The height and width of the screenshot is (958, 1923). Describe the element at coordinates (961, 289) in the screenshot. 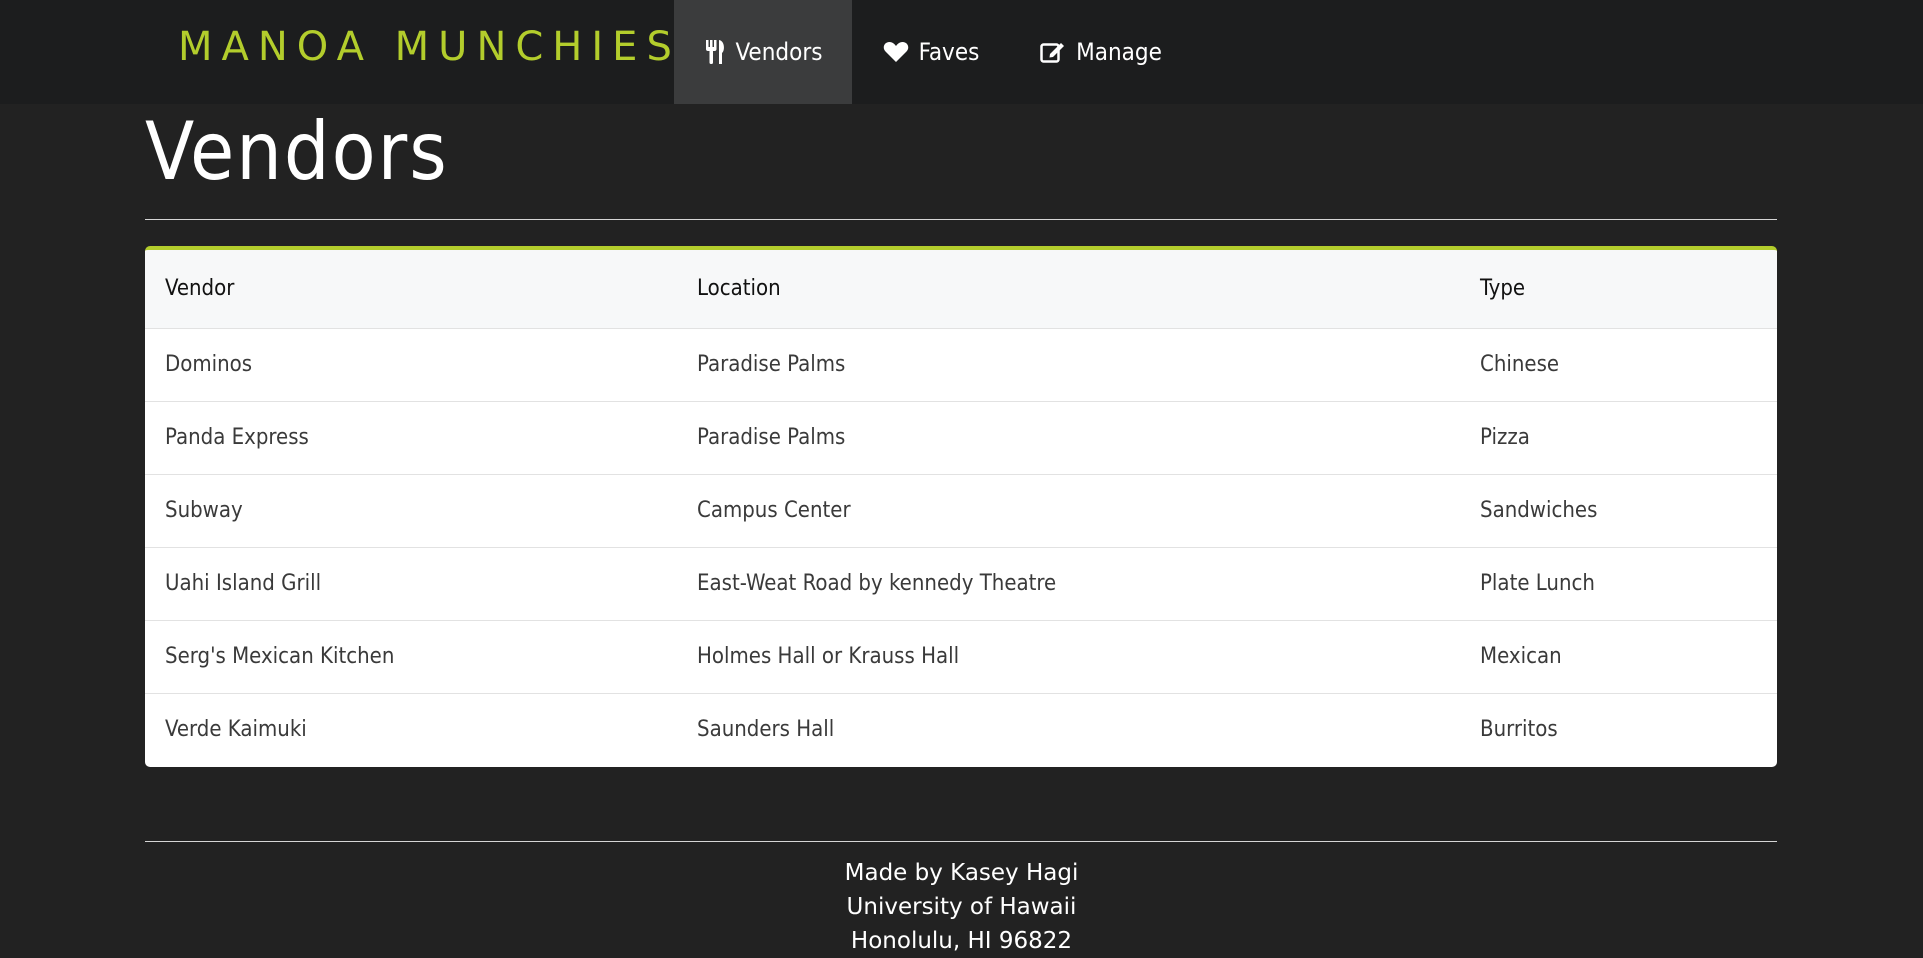

I see `table-header-row: Vendor Location Type` at that location.